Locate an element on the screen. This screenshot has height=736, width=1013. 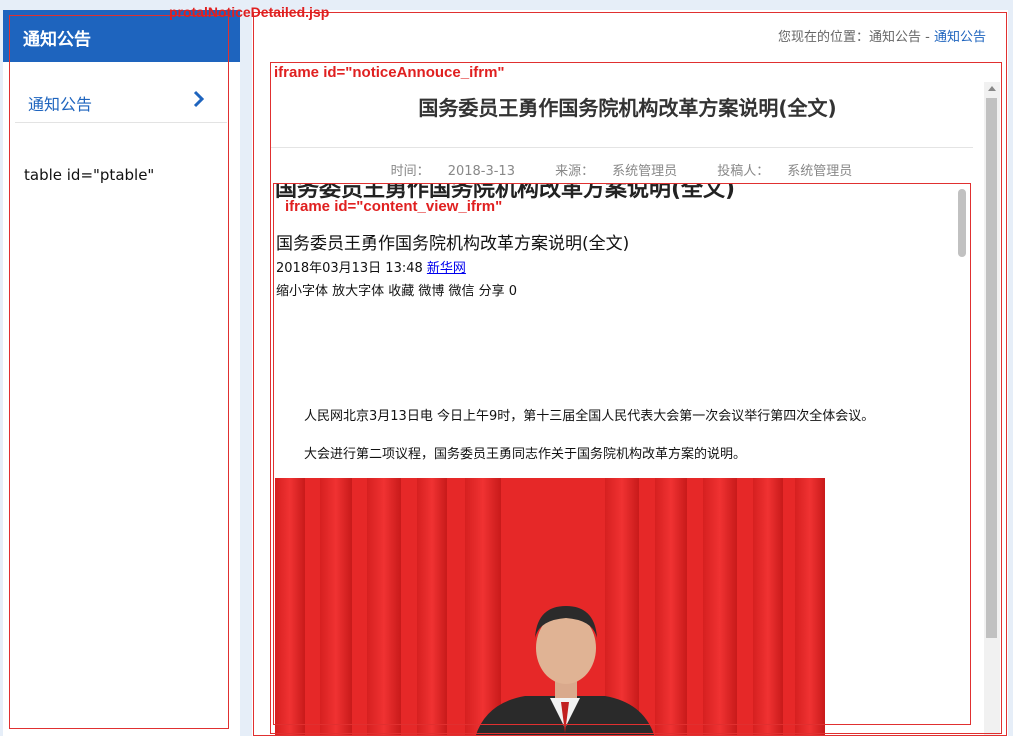
article-date-line: 2018年03月13日 13:48 新华网 is located at coordinates (371, 266).